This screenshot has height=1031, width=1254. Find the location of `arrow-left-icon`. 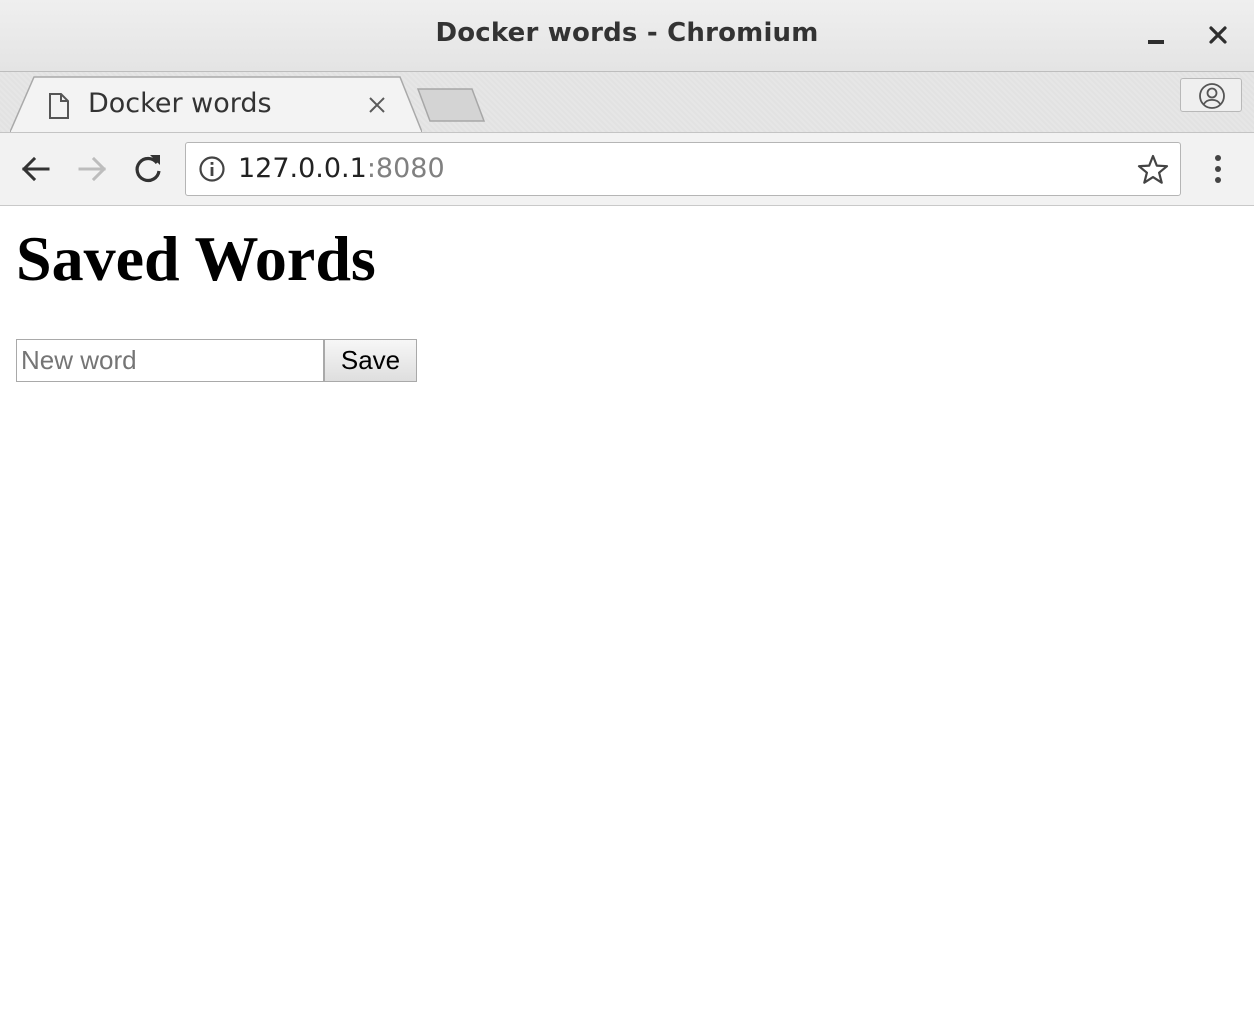

arrow-left-icon is located at coordinates (35, 169).